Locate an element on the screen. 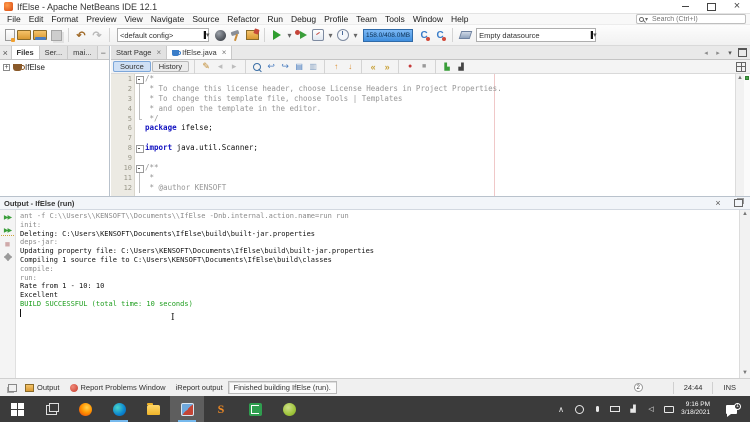 Image resolution: width=750 pixels, height=422 pixels. code-line: 12 * @author KENSOFT is located at coordinates (430, 187).